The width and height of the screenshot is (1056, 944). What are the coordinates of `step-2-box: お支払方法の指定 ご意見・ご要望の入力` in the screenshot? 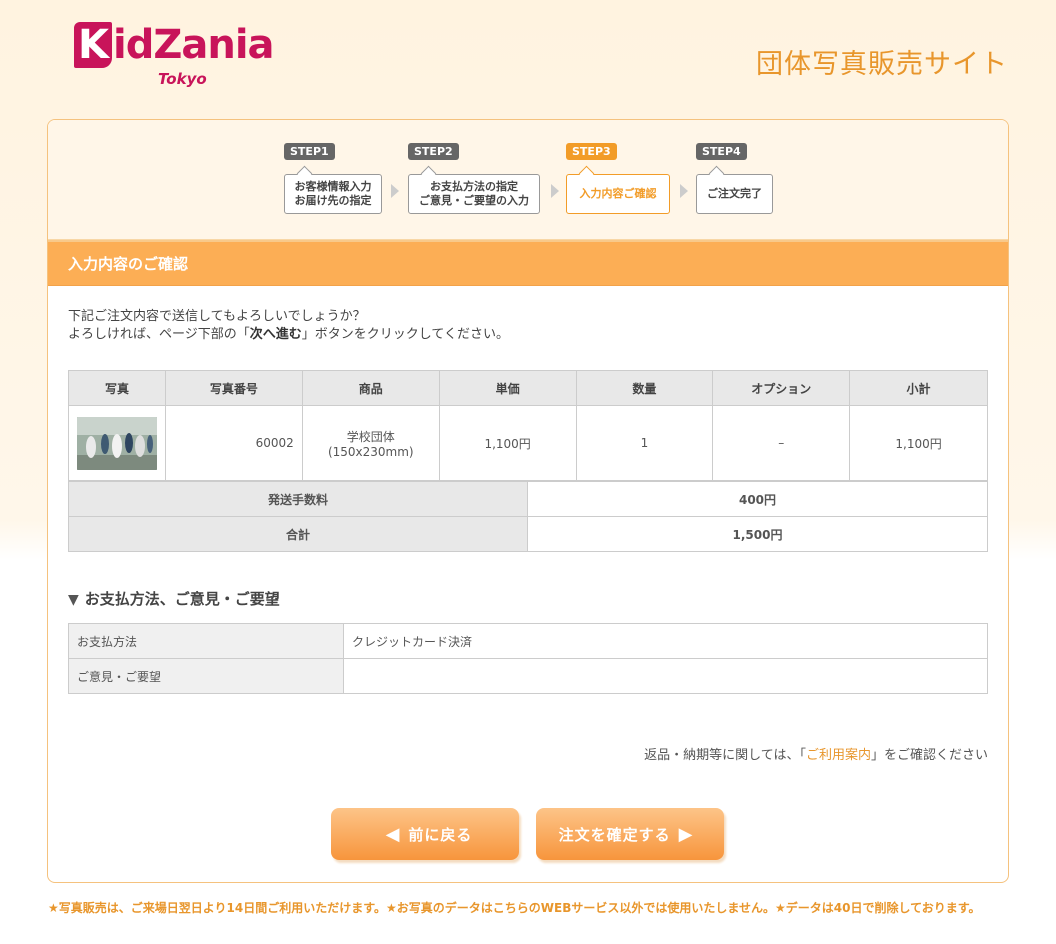 It's located at (474, 194).